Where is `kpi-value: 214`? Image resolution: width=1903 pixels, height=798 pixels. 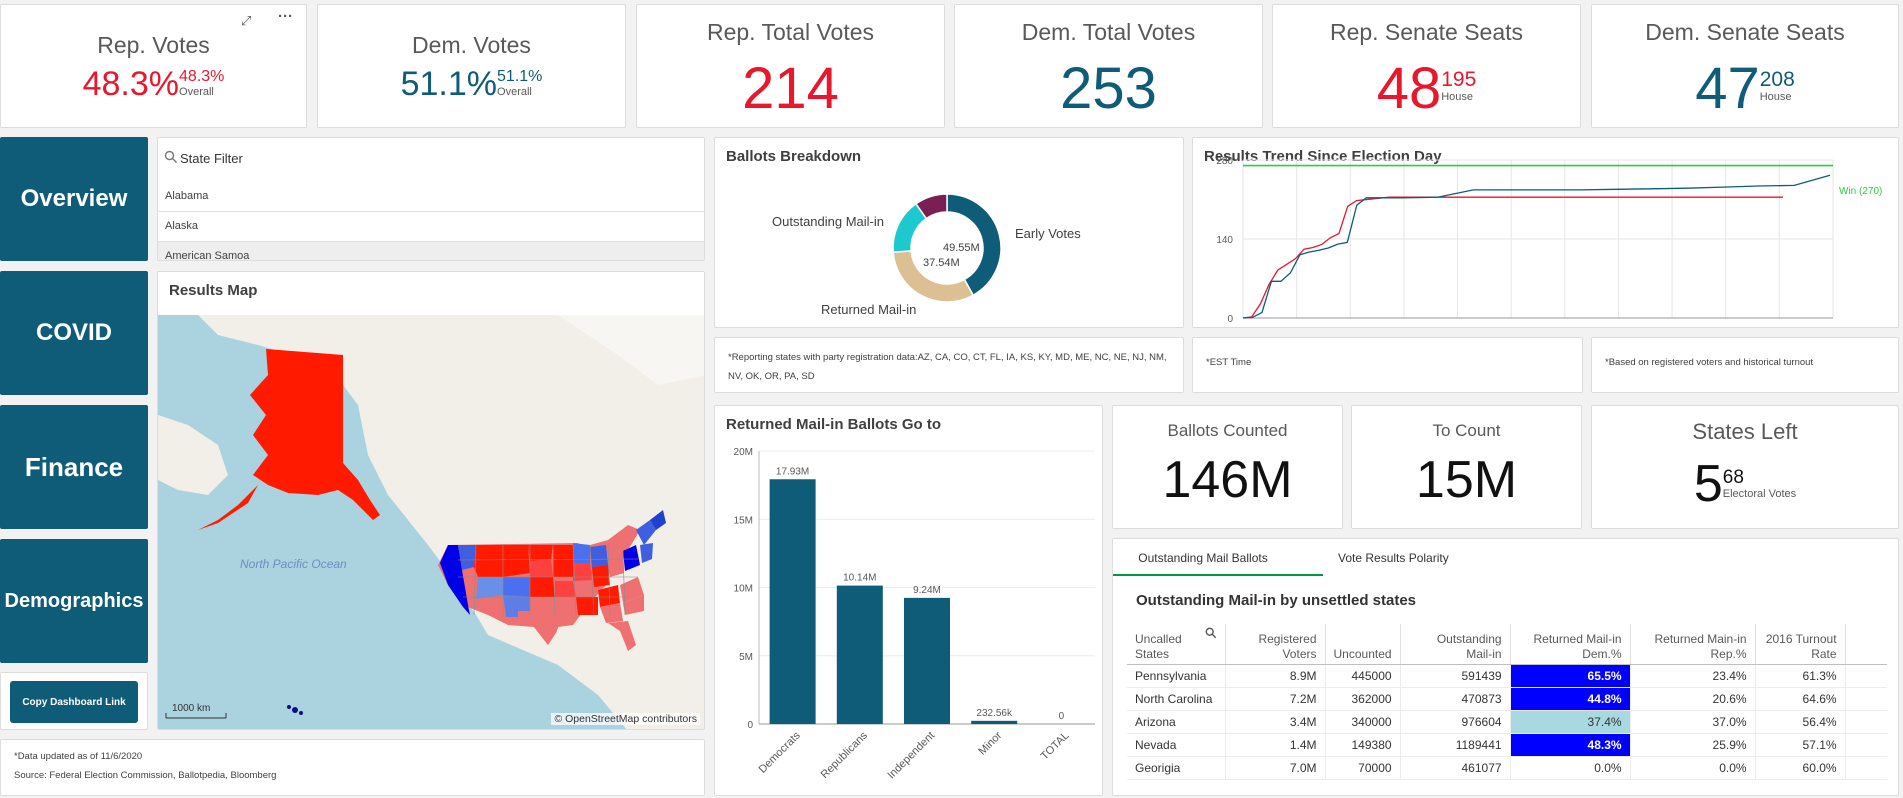 kpi-value: 214 is located at coordinates (790, 88).